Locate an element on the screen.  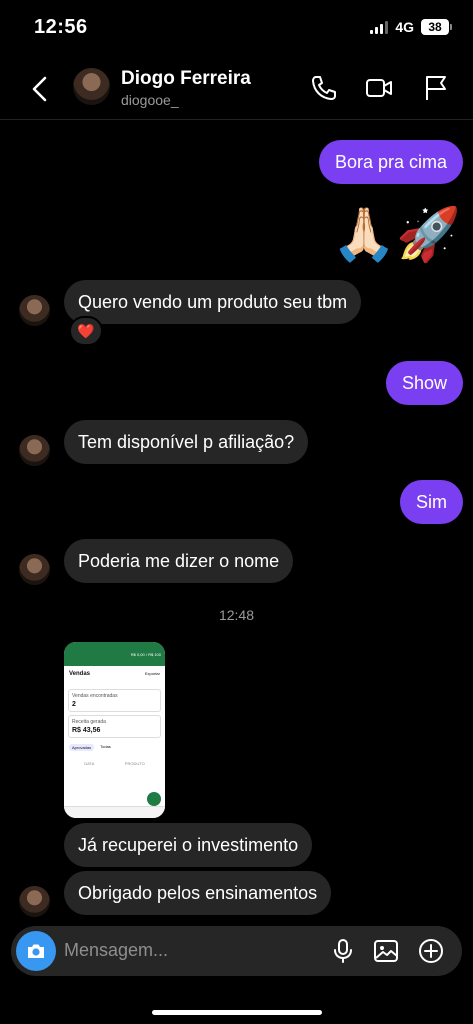
message-incoming: Obrigado pelos ensinamentos is located at coordinates (198, 893).